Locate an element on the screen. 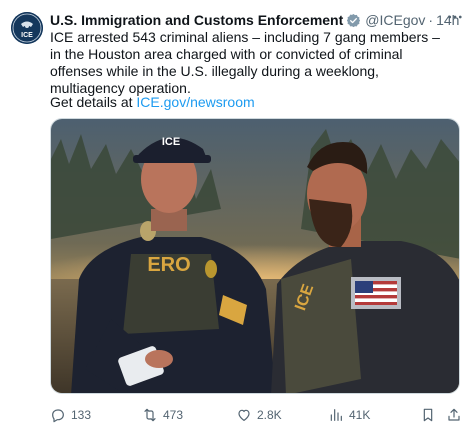  avatar-text: ICE is located at coordinates (27, 35).